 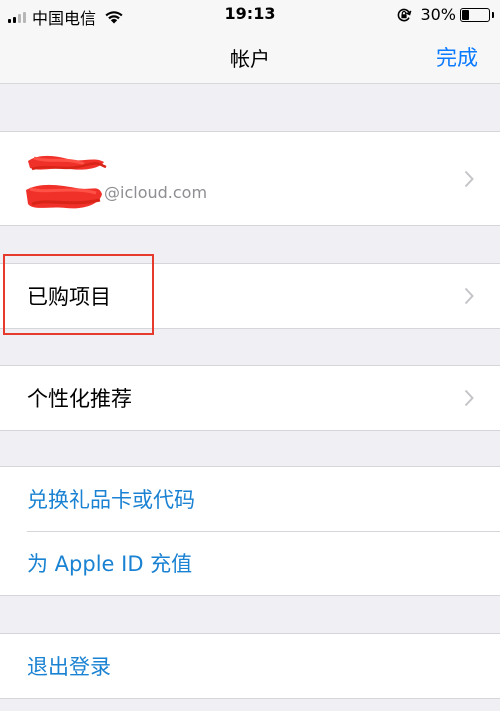 What do you see at coordinates (250, 563) in the screenshot?
I see `add-funds-row: 为 Apple ID 充值` at bounding box center [250, 563].